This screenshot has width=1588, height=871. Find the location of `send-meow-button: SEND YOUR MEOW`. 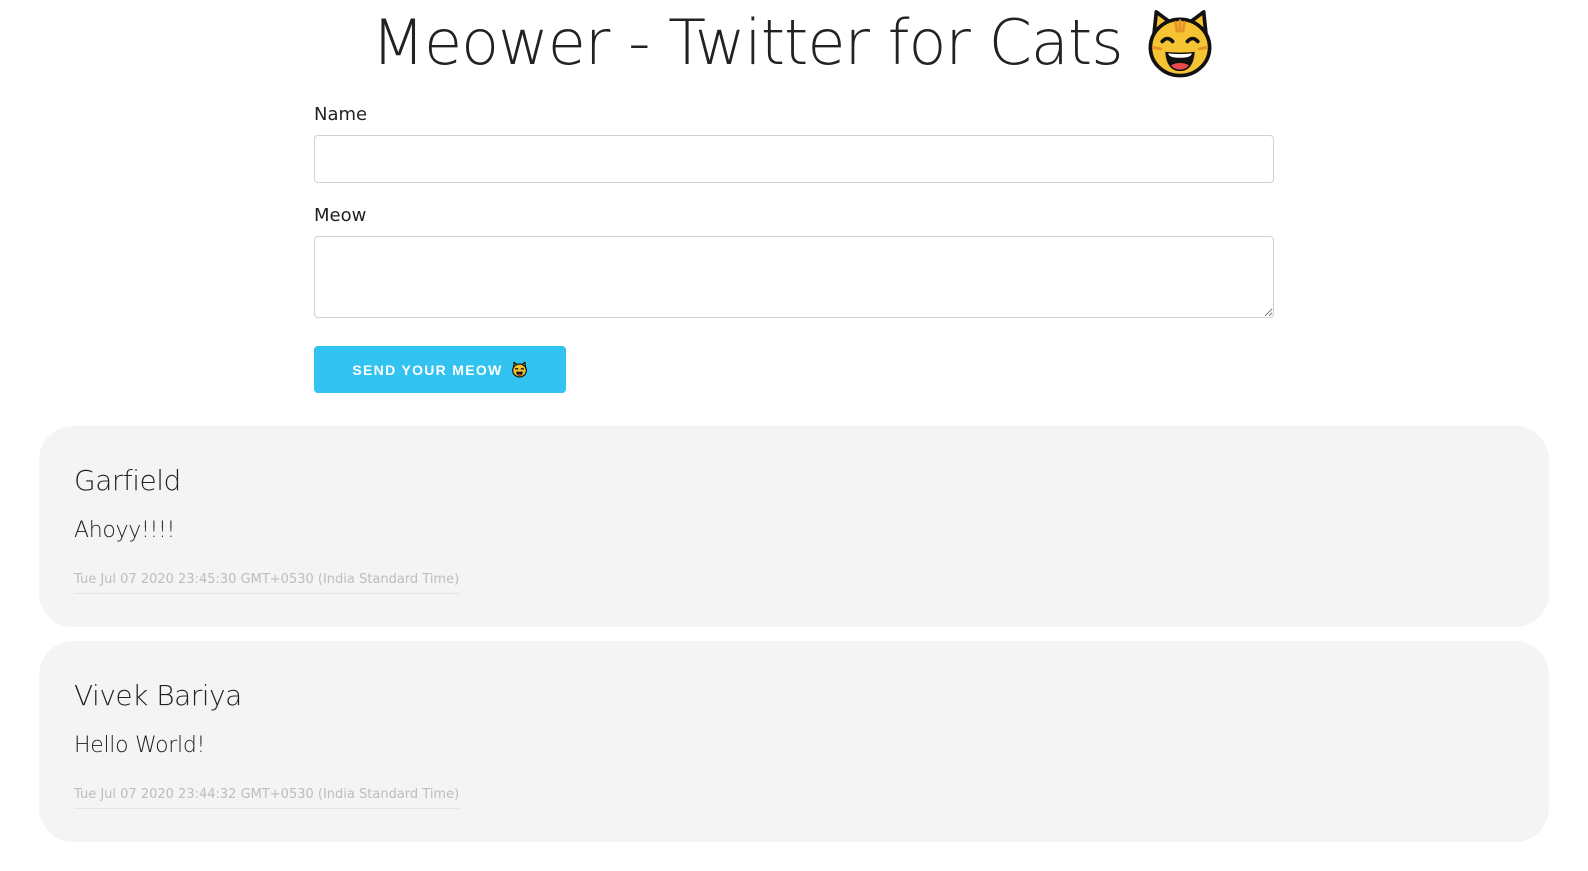

send-meow-button: SEND YOUR MEOW is located at coordinates (440, 369).